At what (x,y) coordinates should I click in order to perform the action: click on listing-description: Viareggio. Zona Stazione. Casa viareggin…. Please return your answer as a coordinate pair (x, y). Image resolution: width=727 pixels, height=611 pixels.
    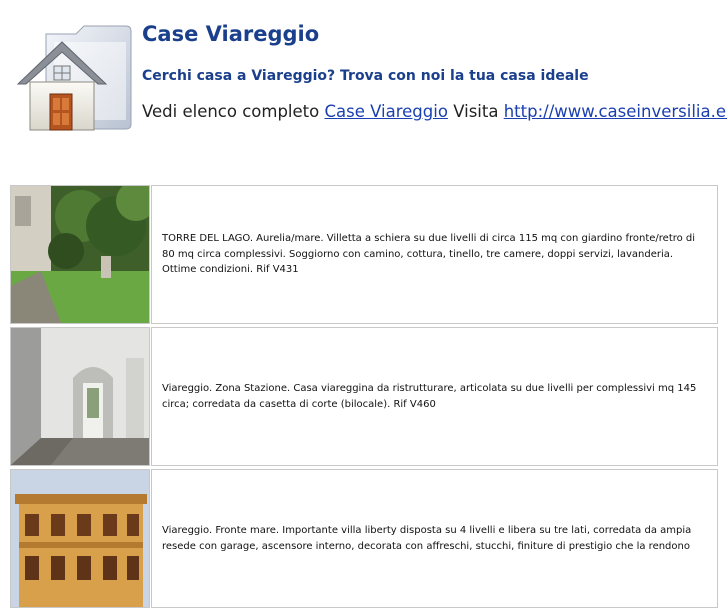
    Looking at the image, I should click on (429, 396).